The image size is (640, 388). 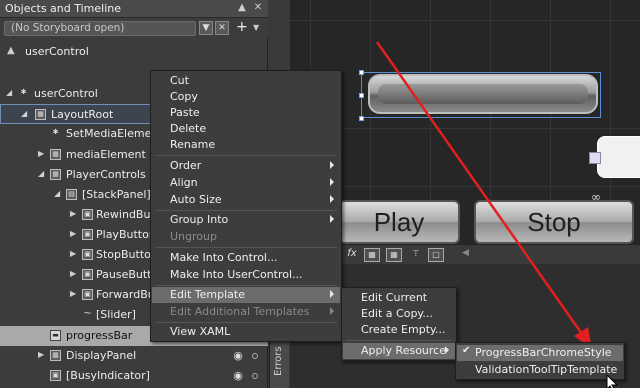 What do you see at coordinates (55, 132) in the screenshot?
I see `behavior-icon: ✱` at bounding box center [55, 132].